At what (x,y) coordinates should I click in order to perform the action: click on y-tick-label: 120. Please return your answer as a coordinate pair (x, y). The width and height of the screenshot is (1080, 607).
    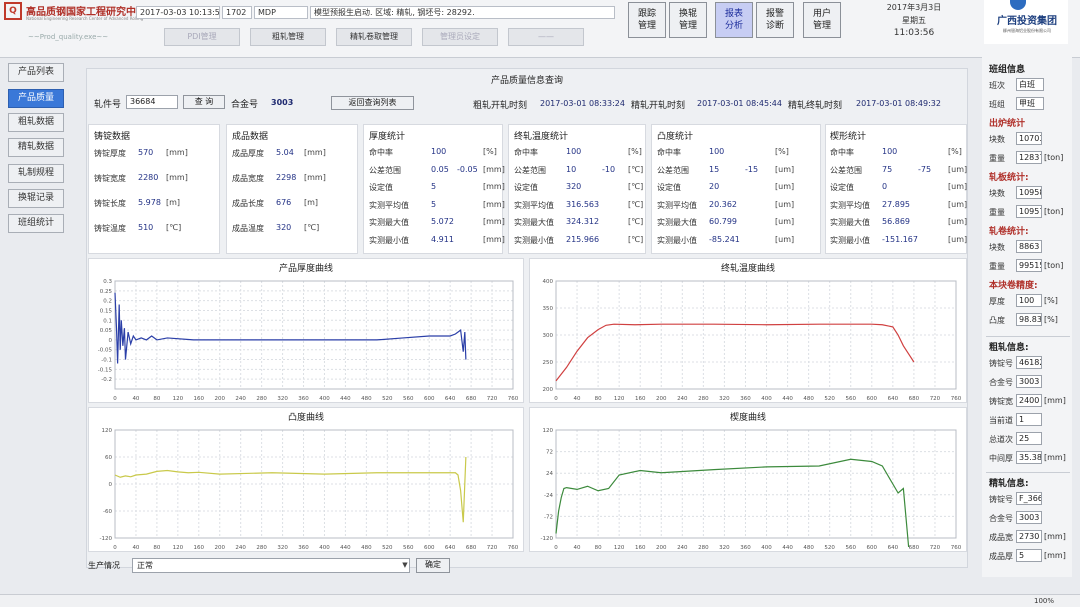
    Looking at the image, I should click on (107, 431).